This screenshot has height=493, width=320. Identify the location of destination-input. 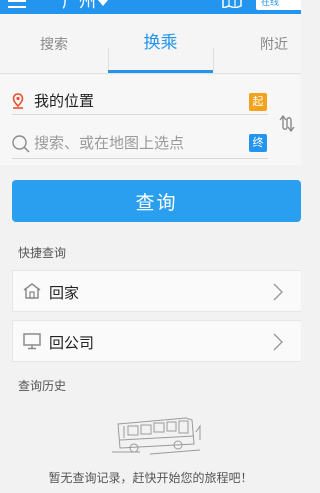
(136, 143).